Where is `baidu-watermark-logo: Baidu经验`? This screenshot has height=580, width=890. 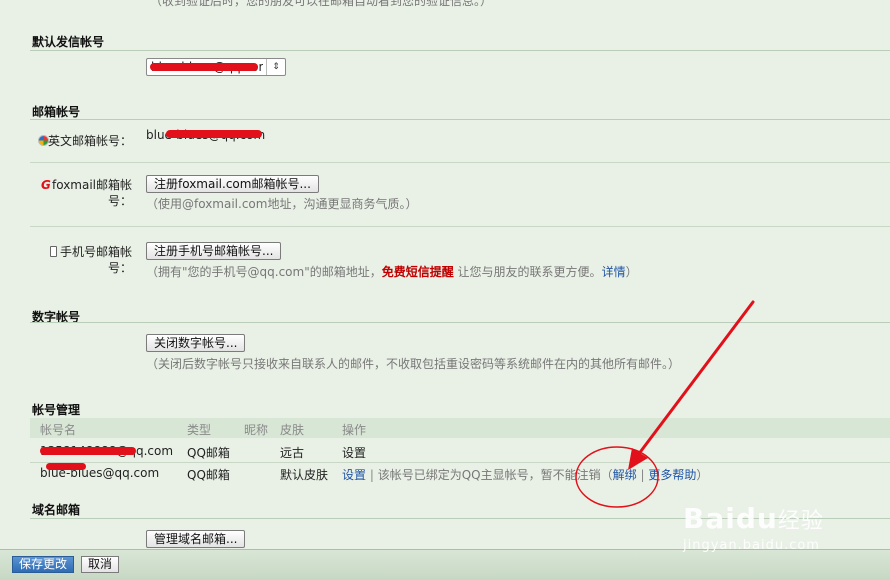 baidu-watermark-logo: Baidu经验 is located at coordinates (753, 518).